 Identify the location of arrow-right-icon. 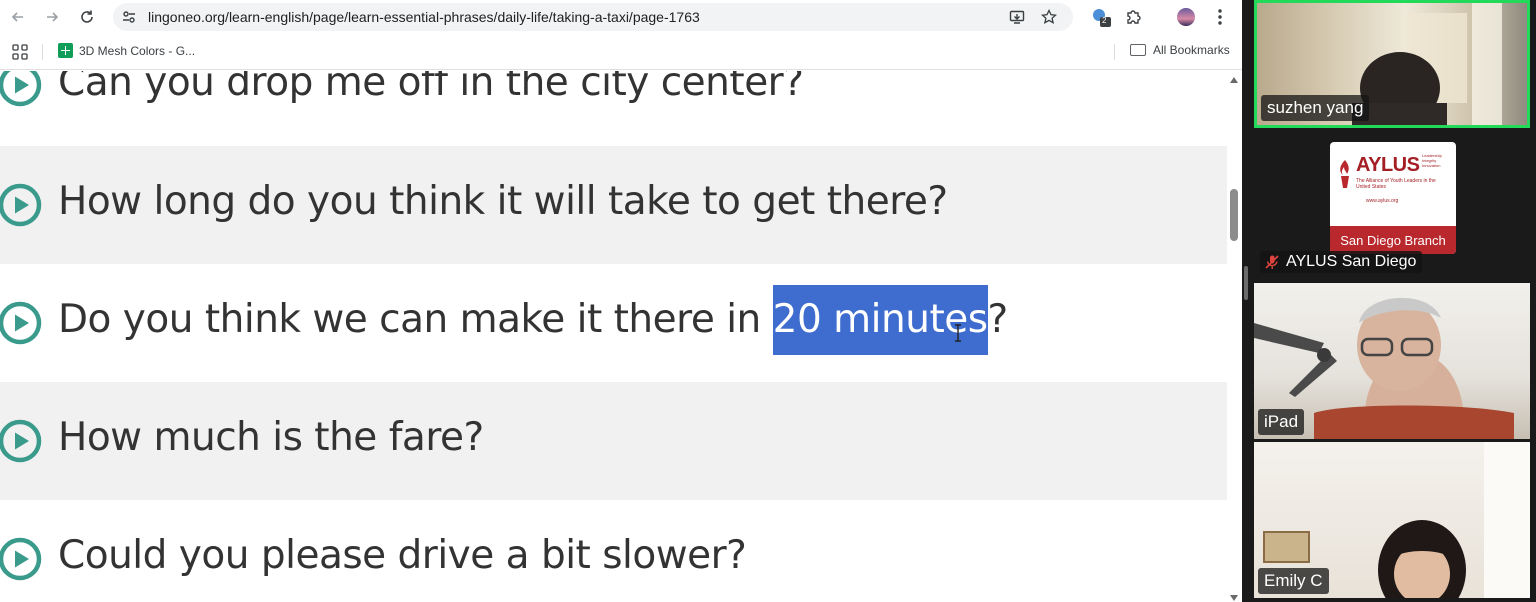
(53, 17).